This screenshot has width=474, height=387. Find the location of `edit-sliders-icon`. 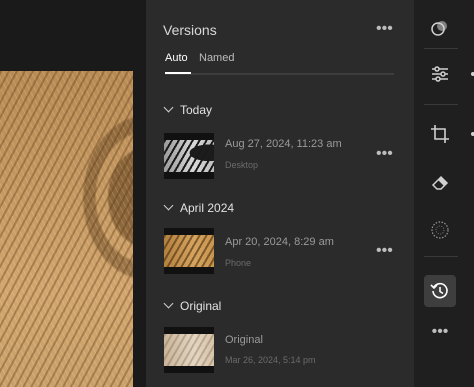

edit-sliders-icon is located at coordinates (440, 74).